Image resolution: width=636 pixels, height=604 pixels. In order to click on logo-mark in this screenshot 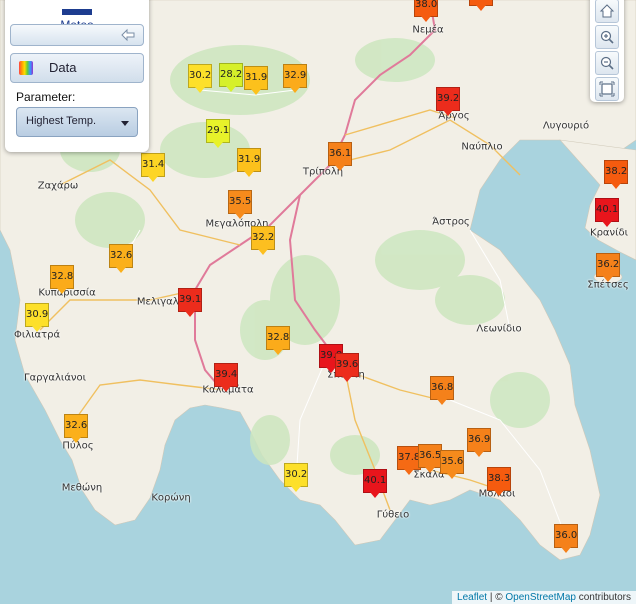, I will do `click(77, 12)`.